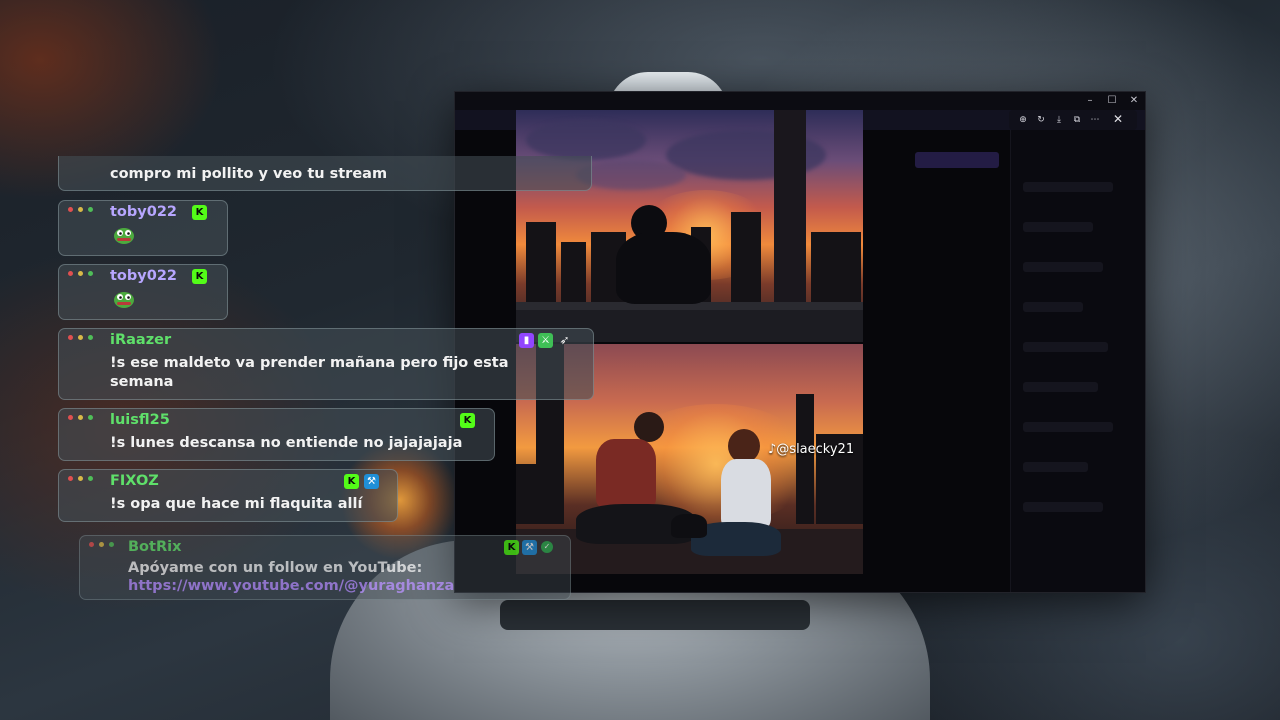 This screenshot has height=720, width=1280. What do you see at coordinates (1112, 101) in the screenshot?
I see `maximize-icon: ☐` at bounding box center [1112, 101].